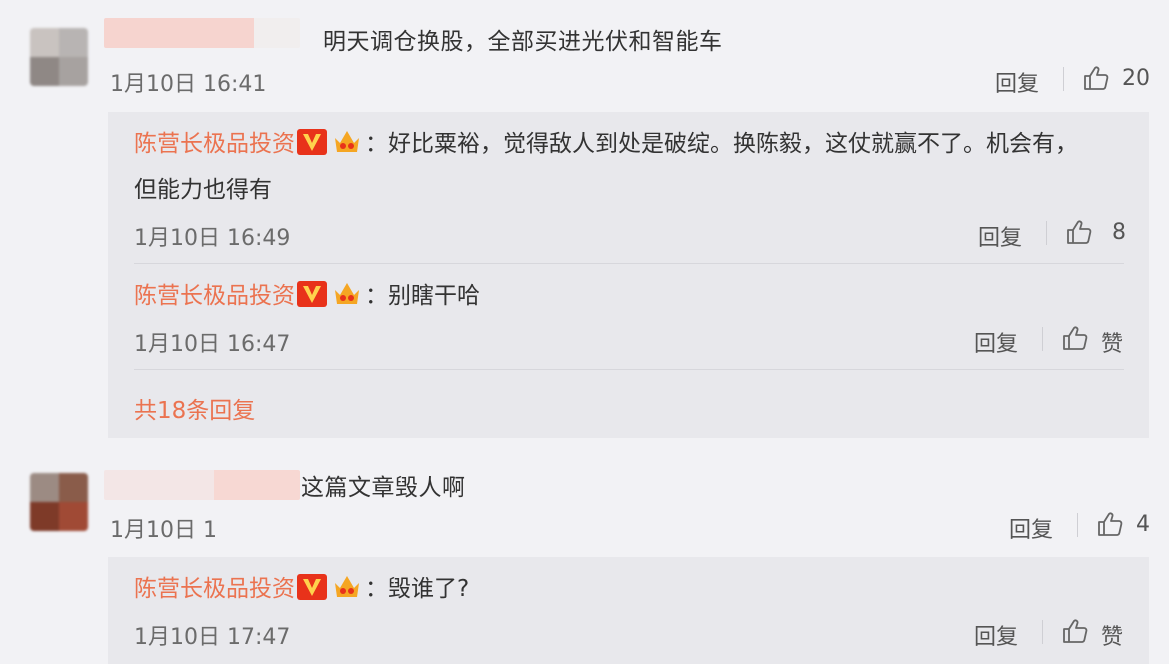 This screenshot has width=1169, height=664. What do you see at coordinates (429, 589) in the screenshot?
I see `reply-text: 毁谁了?` at bounding box center [429, 589].